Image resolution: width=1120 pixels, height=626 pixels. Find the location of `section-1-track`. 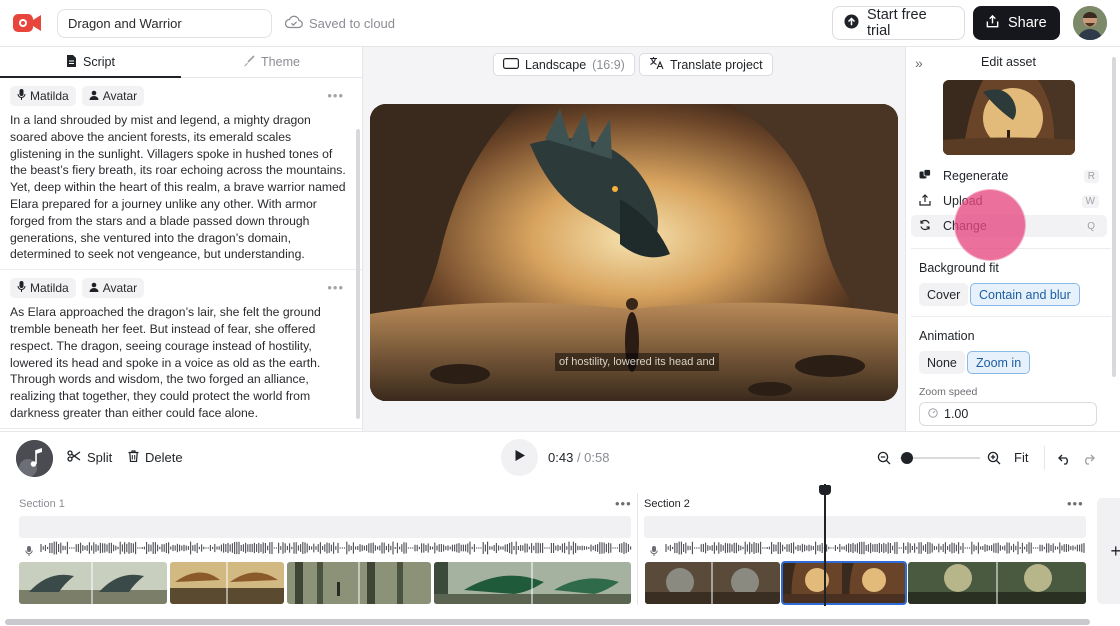

section-1-track is located at coordinates (325, 527).